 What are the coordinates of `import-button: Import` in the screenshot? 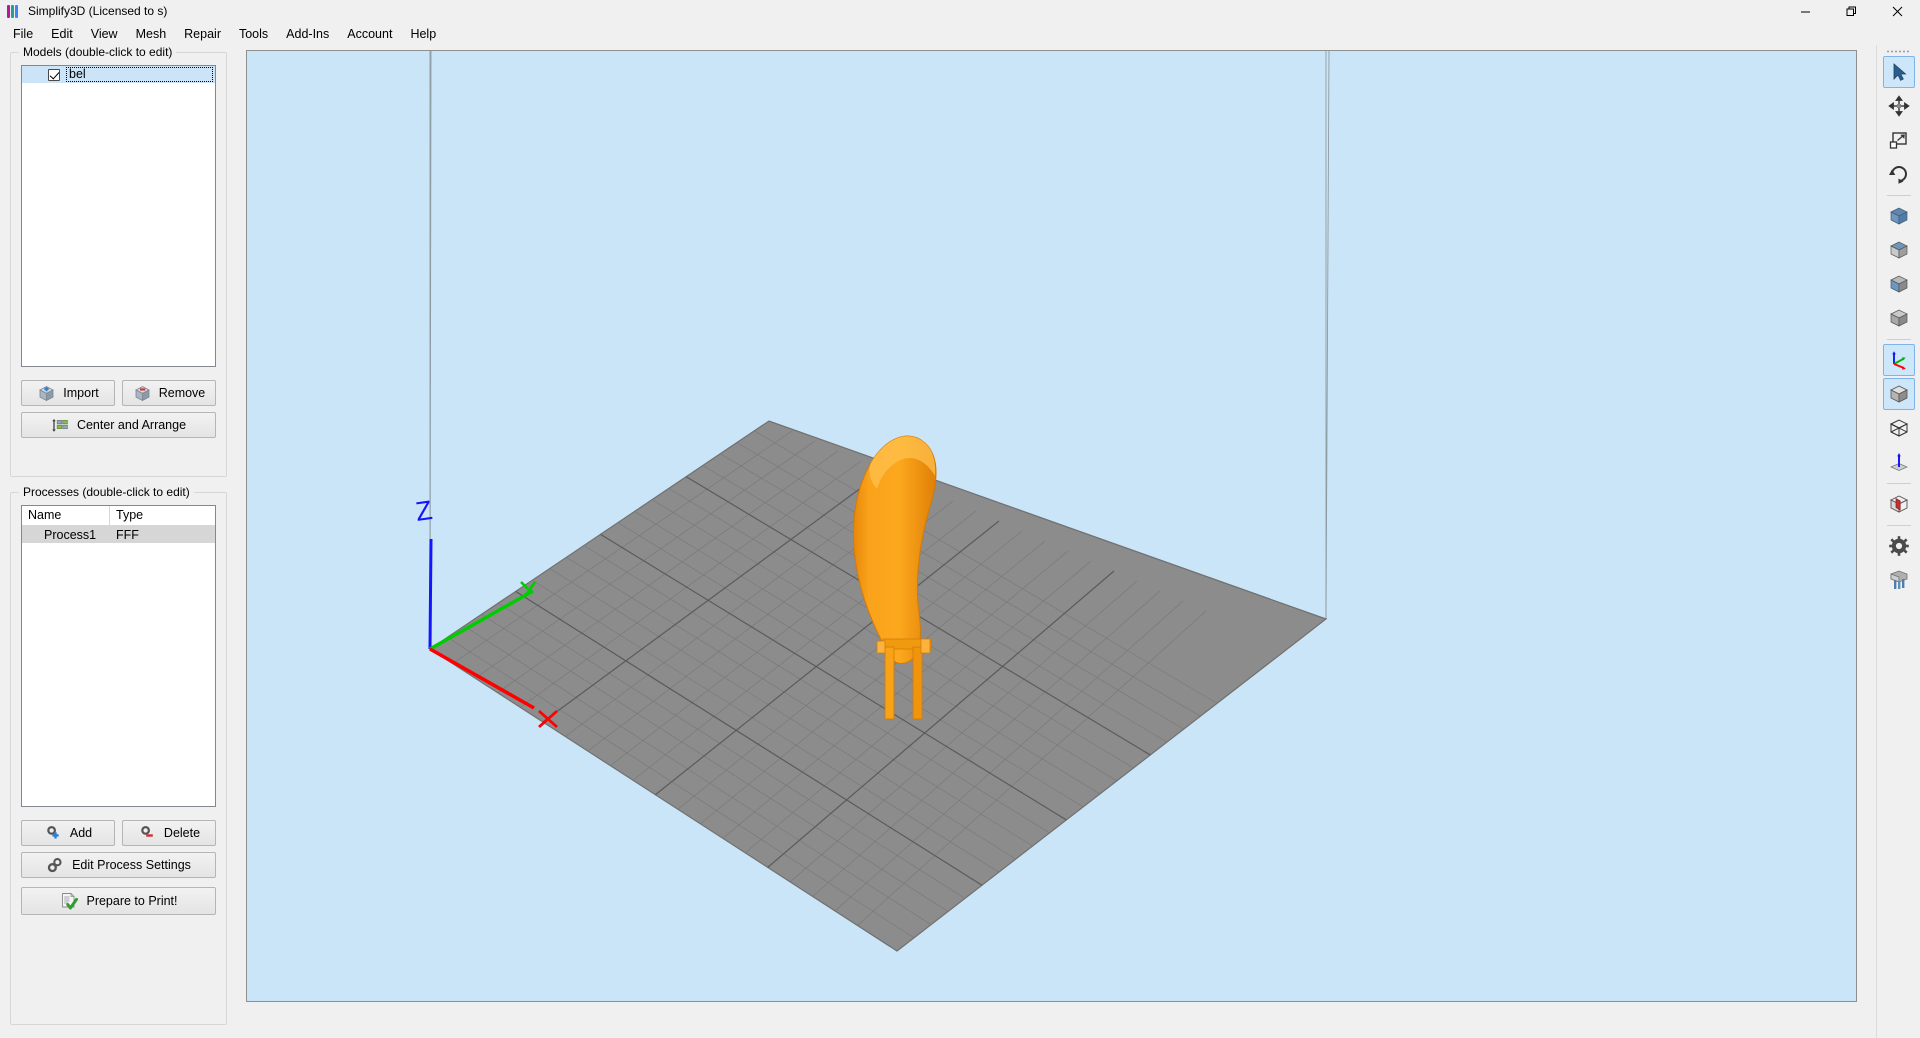 It's located at (68, 393).